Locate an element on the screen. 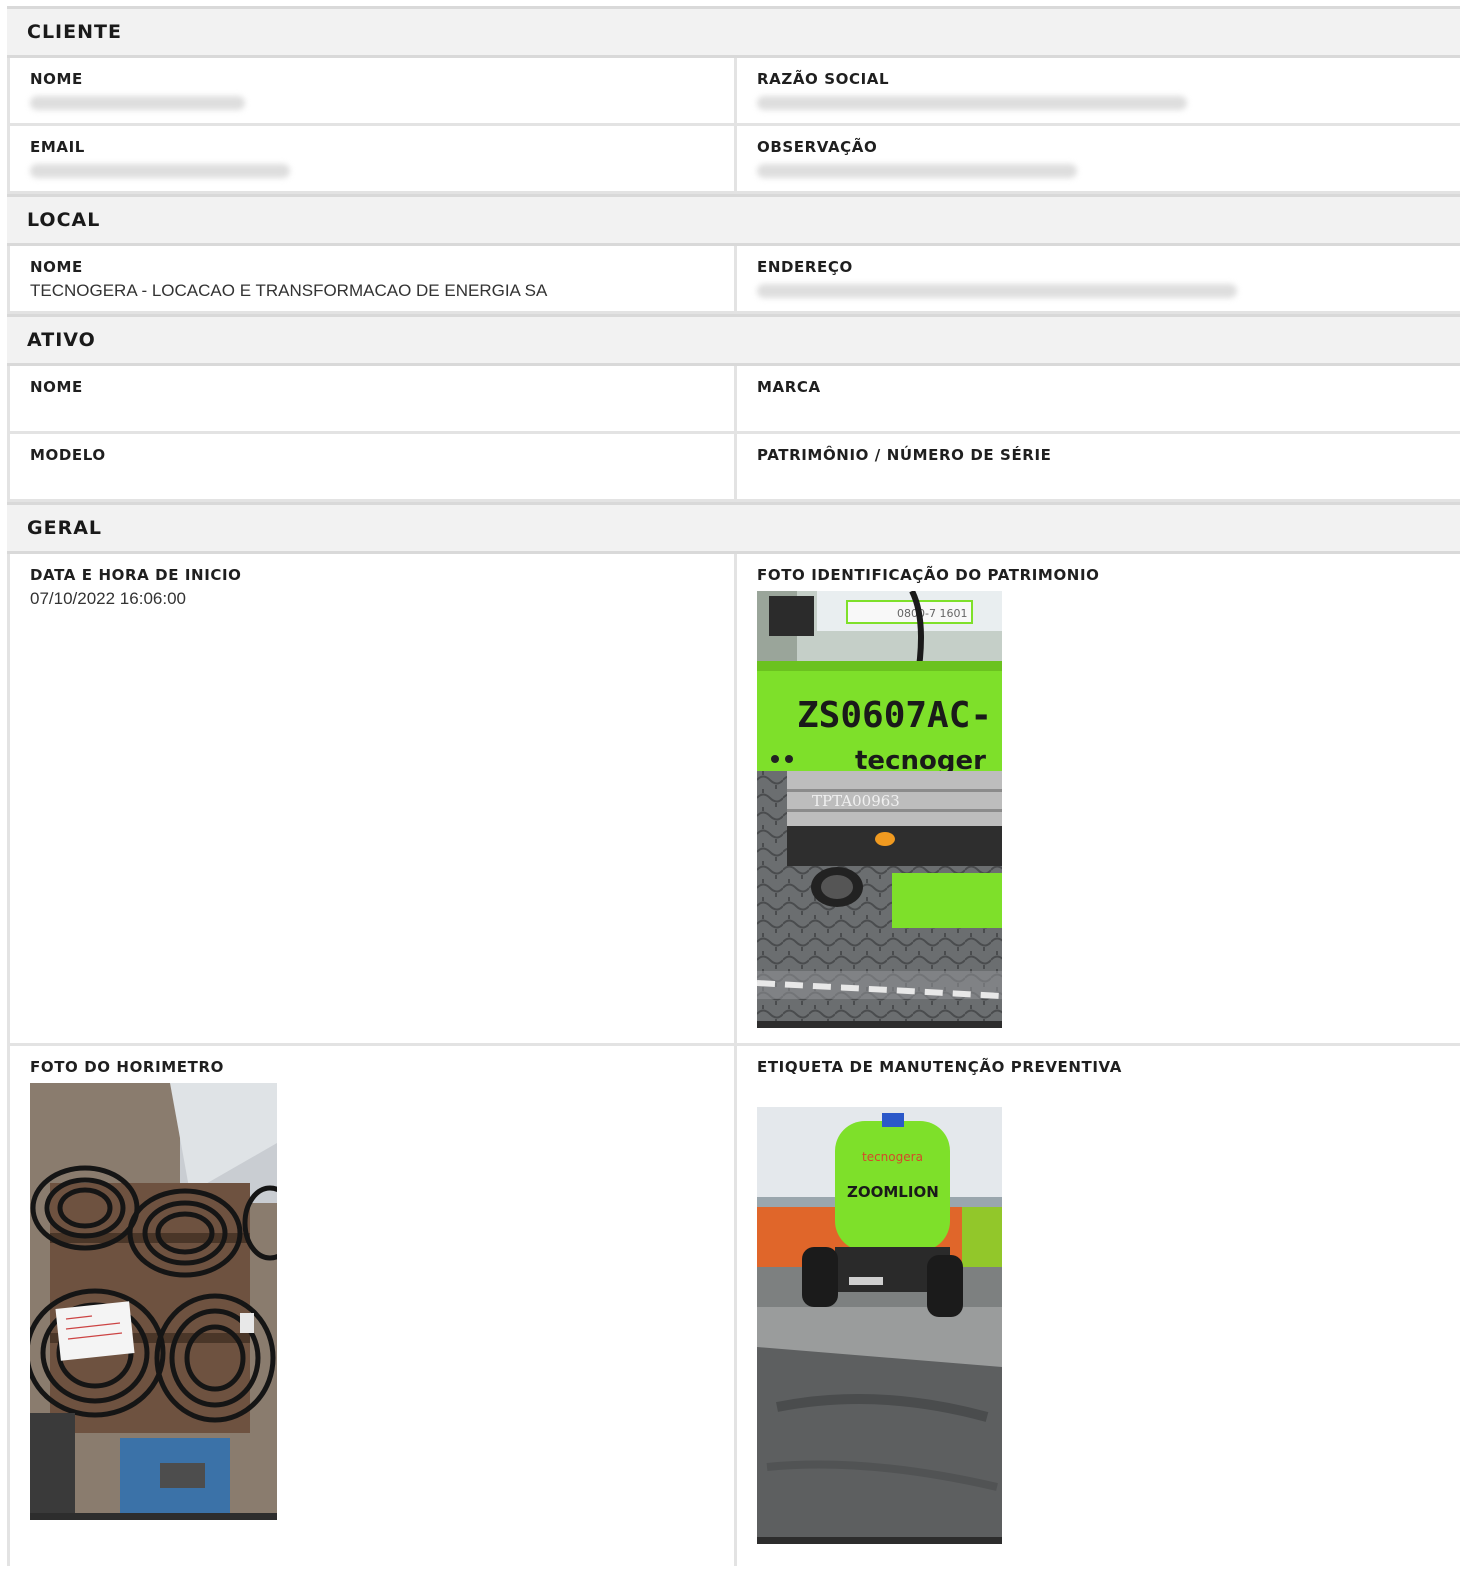 The width and height of the screenshot is (1471, 1580). row-ativo-nome: NOME MARCA is located at coordinates (733, 400).